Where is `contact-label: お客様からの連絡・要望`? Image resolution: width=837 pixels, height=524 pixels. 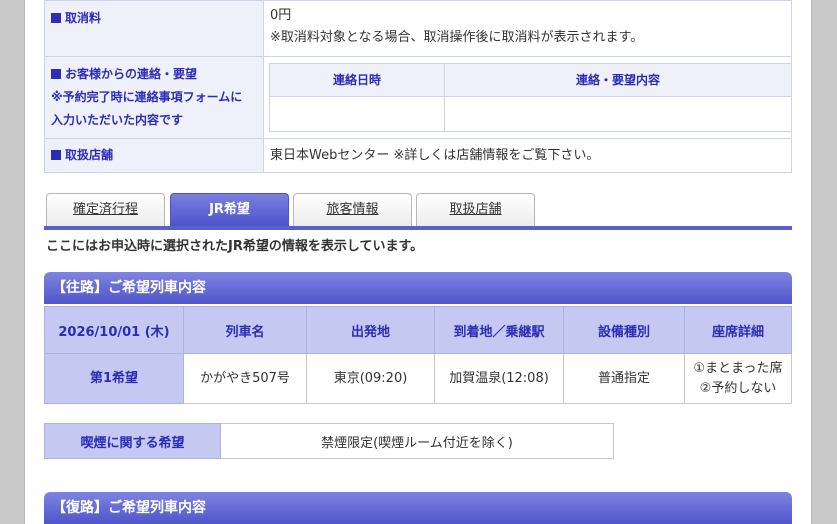
contact-label: お客様からの連絡・要望 is located at coordinates (131, 74).